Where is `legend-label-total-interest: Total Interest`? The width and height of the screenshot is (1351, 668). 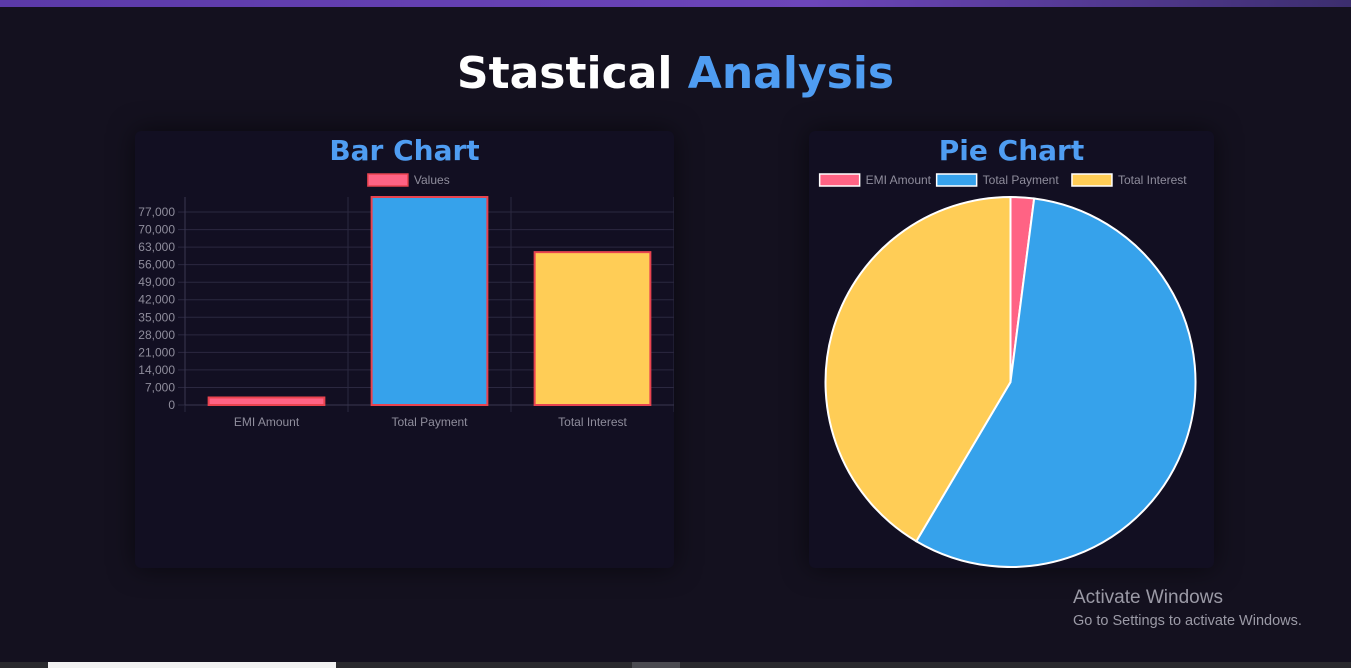
legend-label-total-interest: Total Interest is located at coordinates (1152, 180).